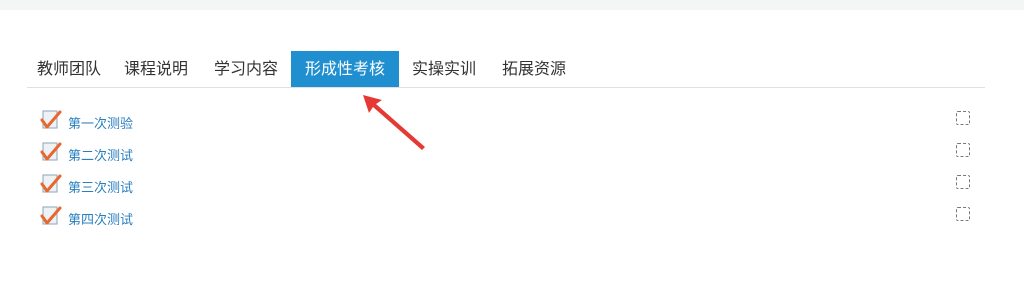  I want to click on tab-practical-training: 实操实训, so click(444, 69).